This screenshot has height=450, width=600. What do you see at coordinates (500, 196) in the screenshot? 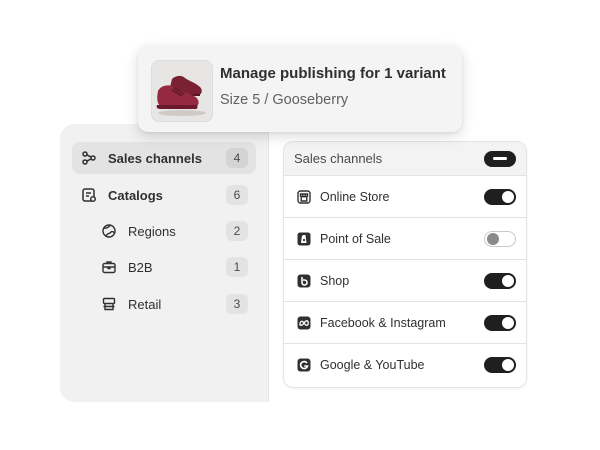
I see `online-store-toggle` at bounding box center [500, 196].